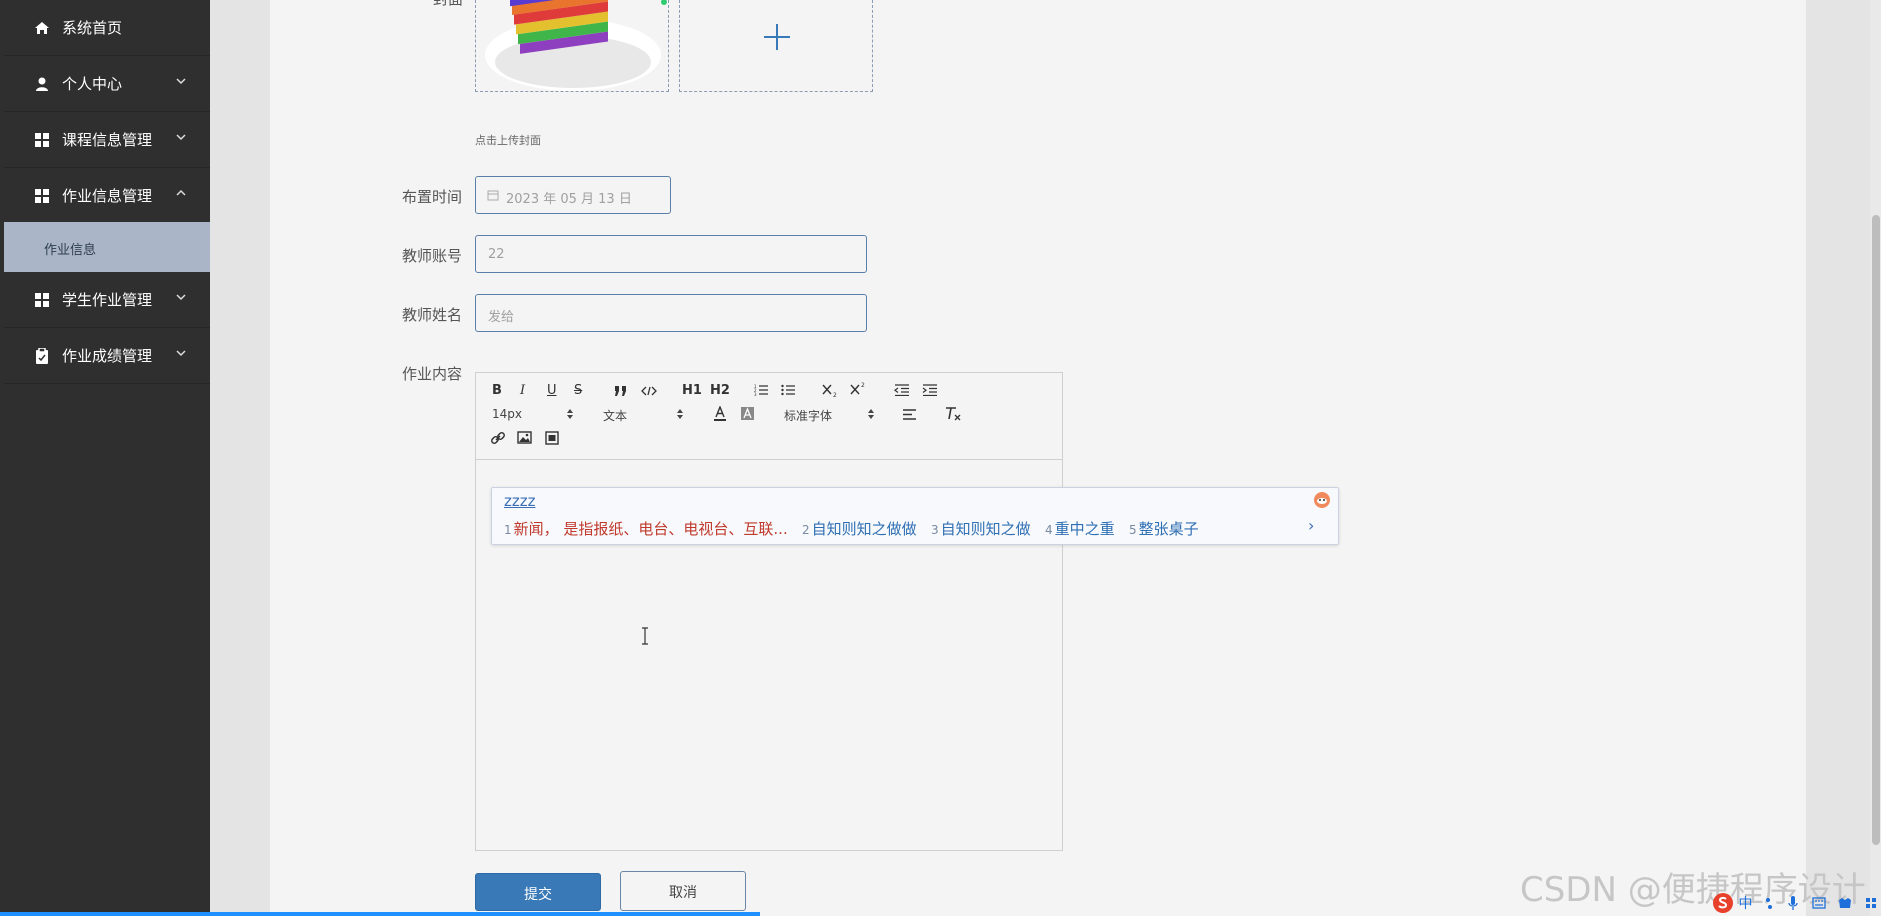  I want to click on cover-label: 封面, so click(448, 4).